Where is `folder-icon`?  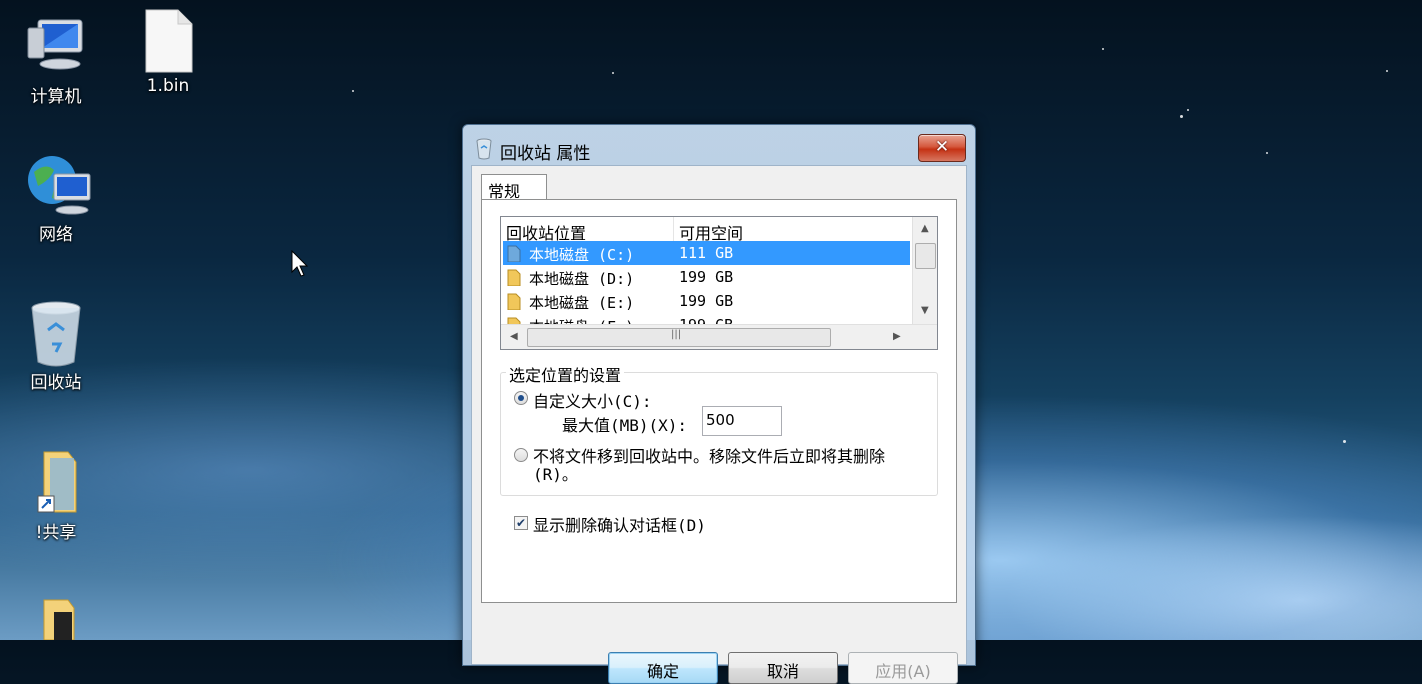
folder-icon is located at coordinates (56, 630).